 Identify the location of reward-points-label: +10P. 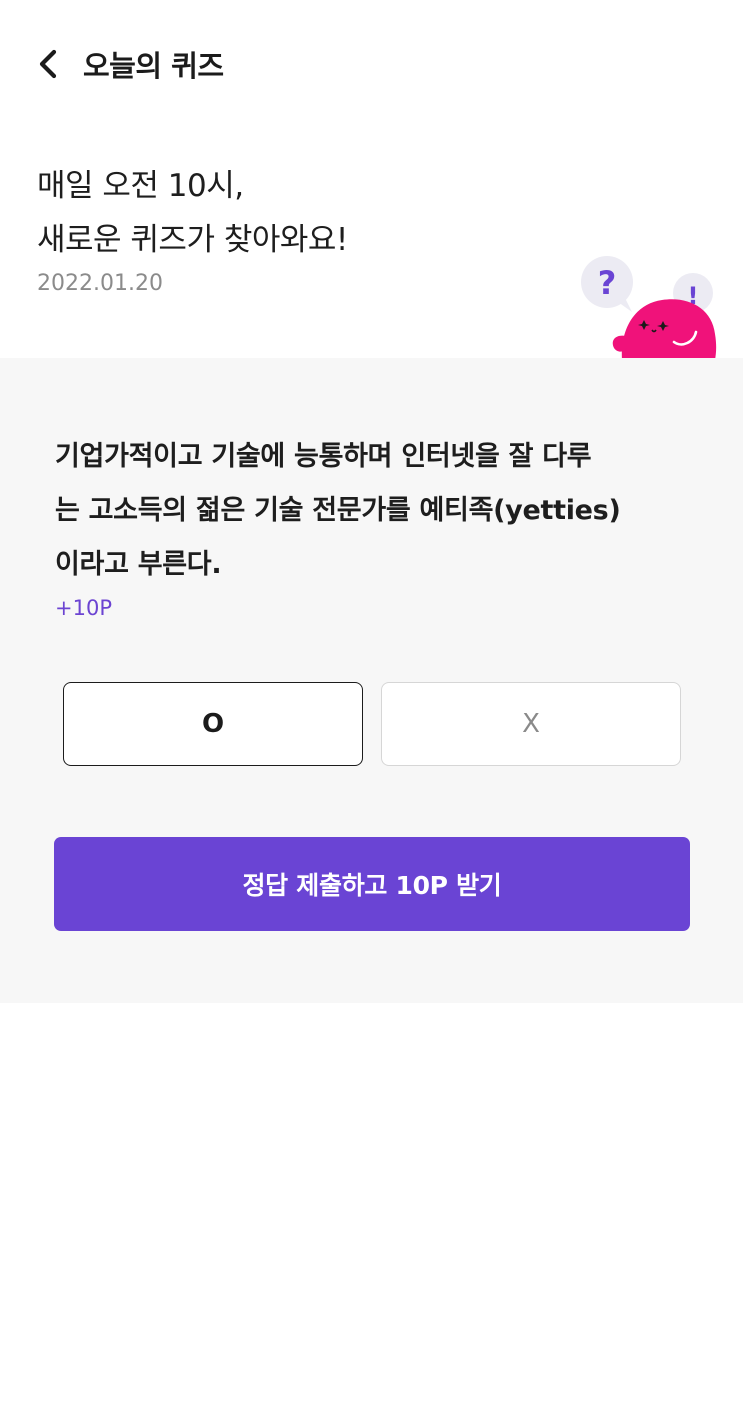
(83, 608).